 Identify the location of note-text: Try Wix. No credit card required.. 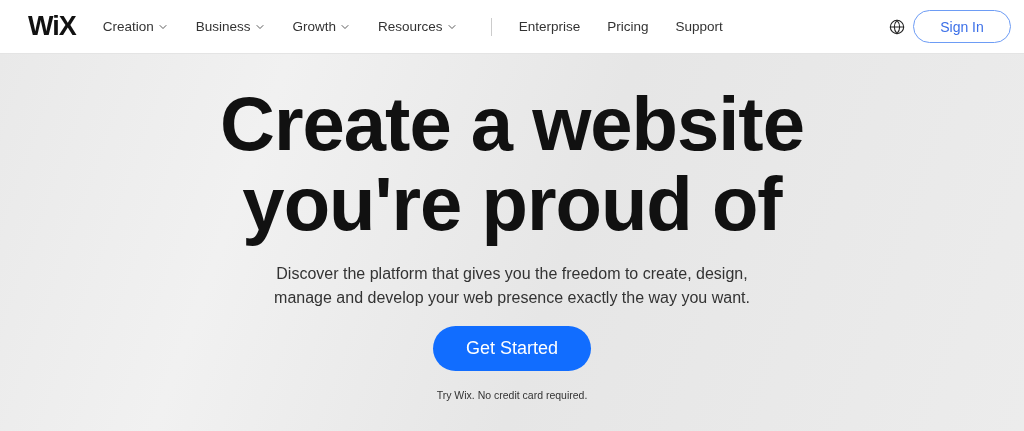
(512, 395).